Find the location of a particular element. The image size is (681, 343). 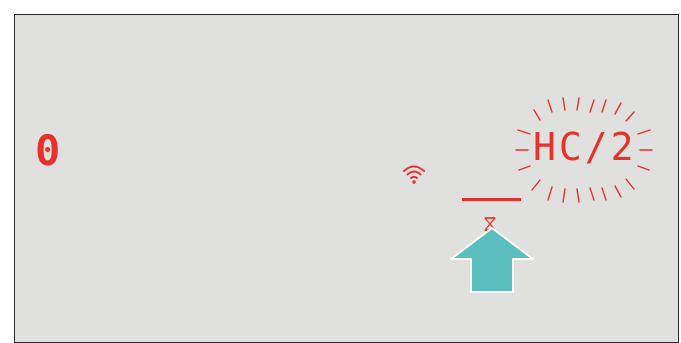

zone-value-display: 0 is located at coordinates (49, 150).